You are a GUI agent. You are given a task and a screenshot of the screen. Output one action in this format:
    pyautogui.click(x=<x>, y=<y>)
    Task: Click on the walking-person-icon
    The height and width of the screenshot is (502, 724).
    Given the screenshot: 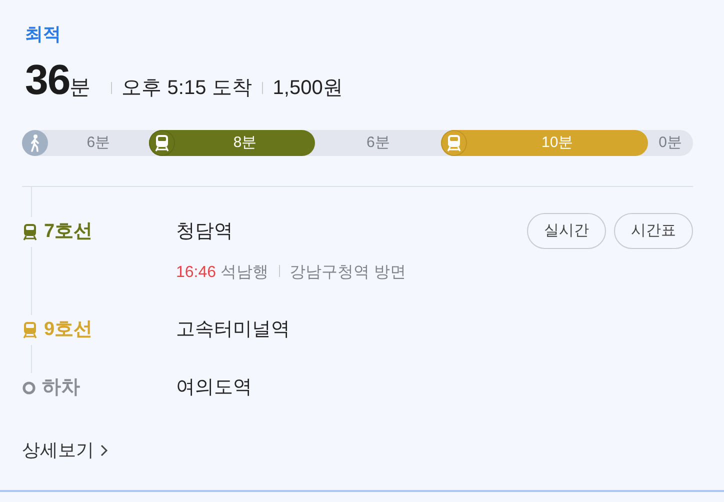 What is the action you would take?
    pyautogui.click(x=35, y=143)
    